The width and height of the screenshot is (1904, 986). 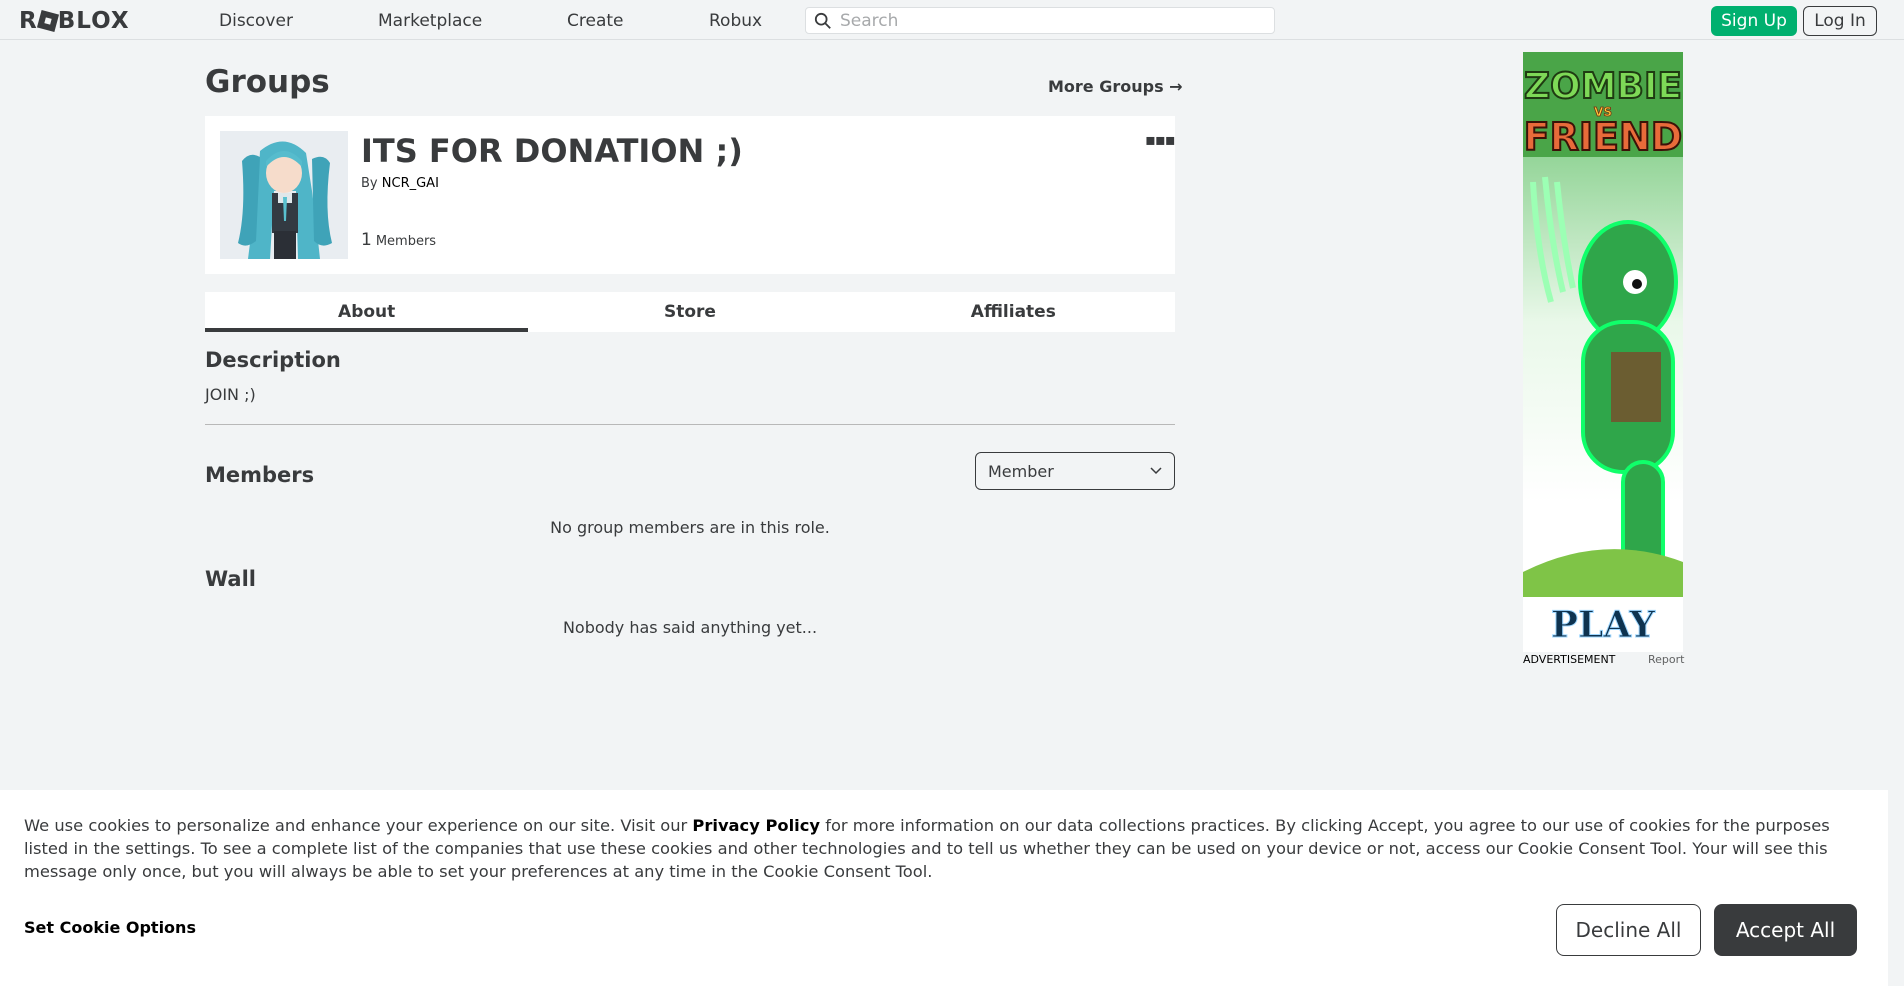 I want to click on member-count-label: Members, so click(x=406, y=241).